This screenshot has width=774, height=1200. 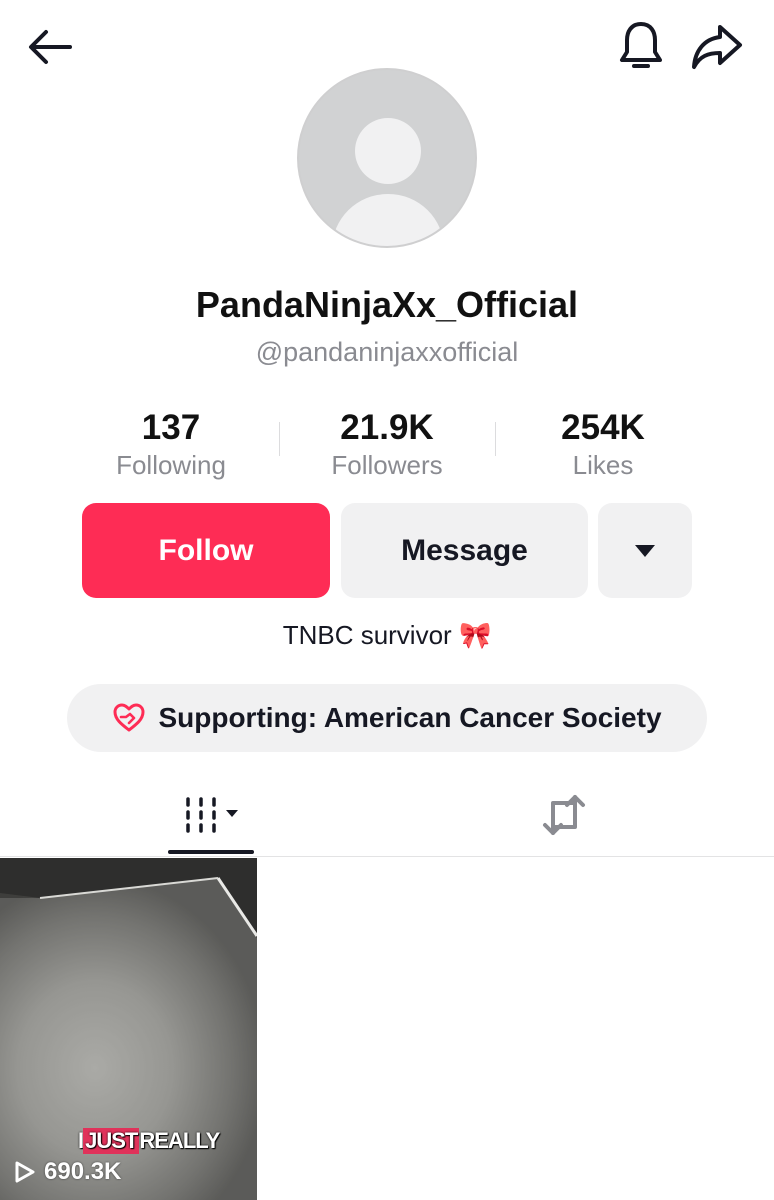 I want to click on video-thumbnail: I JUST REALLY 690.3K, so click(x=128, y=1029).